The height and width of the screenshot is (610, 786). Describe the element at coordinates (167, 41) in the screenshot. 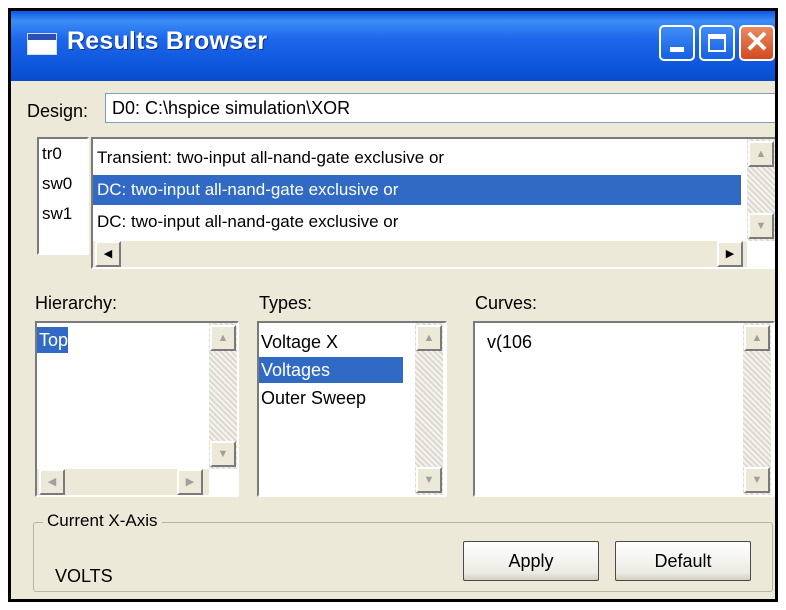

I see `window-title: Results Browser` at that location.